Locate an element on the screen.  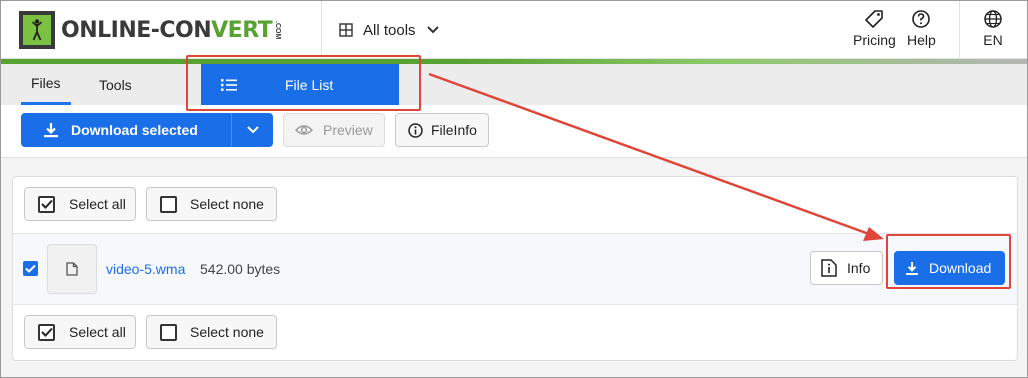
tab-files: Files is located at coordinates (46, 84).